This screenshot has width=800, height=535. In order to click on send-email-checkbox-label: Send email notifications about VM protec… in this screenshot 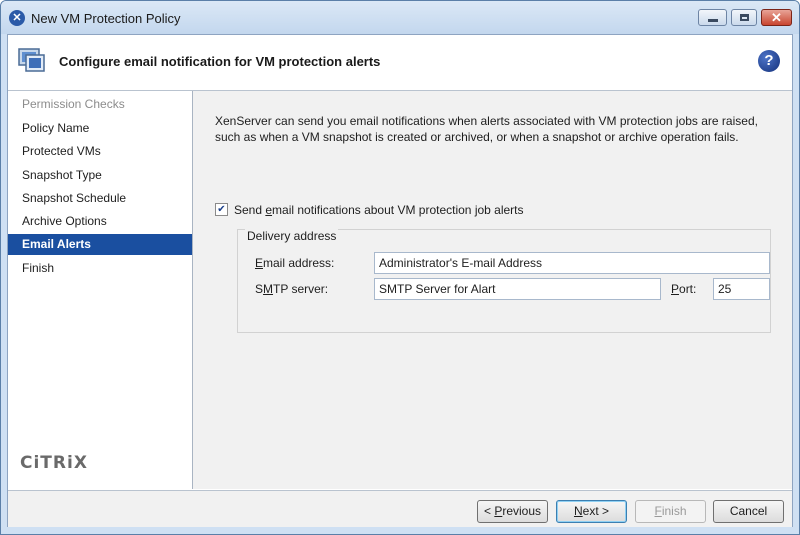, I will do `click(379, 210)`.